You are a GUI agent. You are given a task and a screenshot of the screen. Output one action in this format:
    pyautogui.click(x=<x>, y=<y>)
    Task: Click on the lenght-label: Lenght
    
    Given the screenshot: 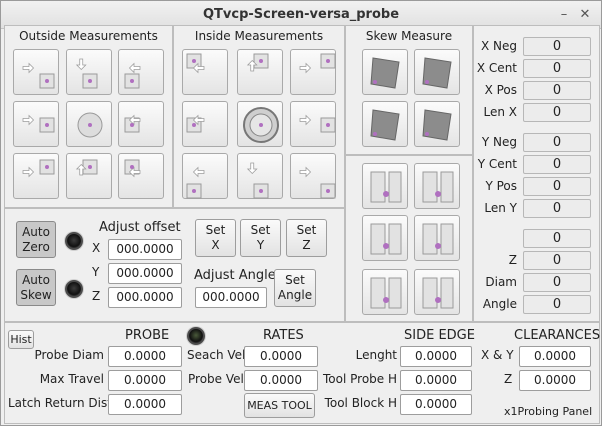 What is the action you would take?
    pyautogui.click(x=376, y=355)
    